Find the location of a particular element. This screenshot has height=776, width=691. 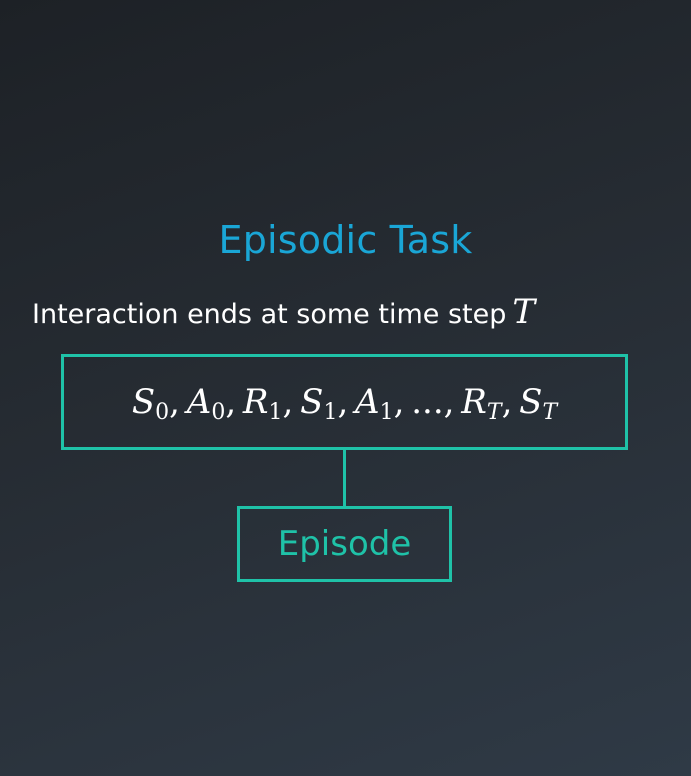

slide-title: Episodic Task is located at coordinates (345, 240).